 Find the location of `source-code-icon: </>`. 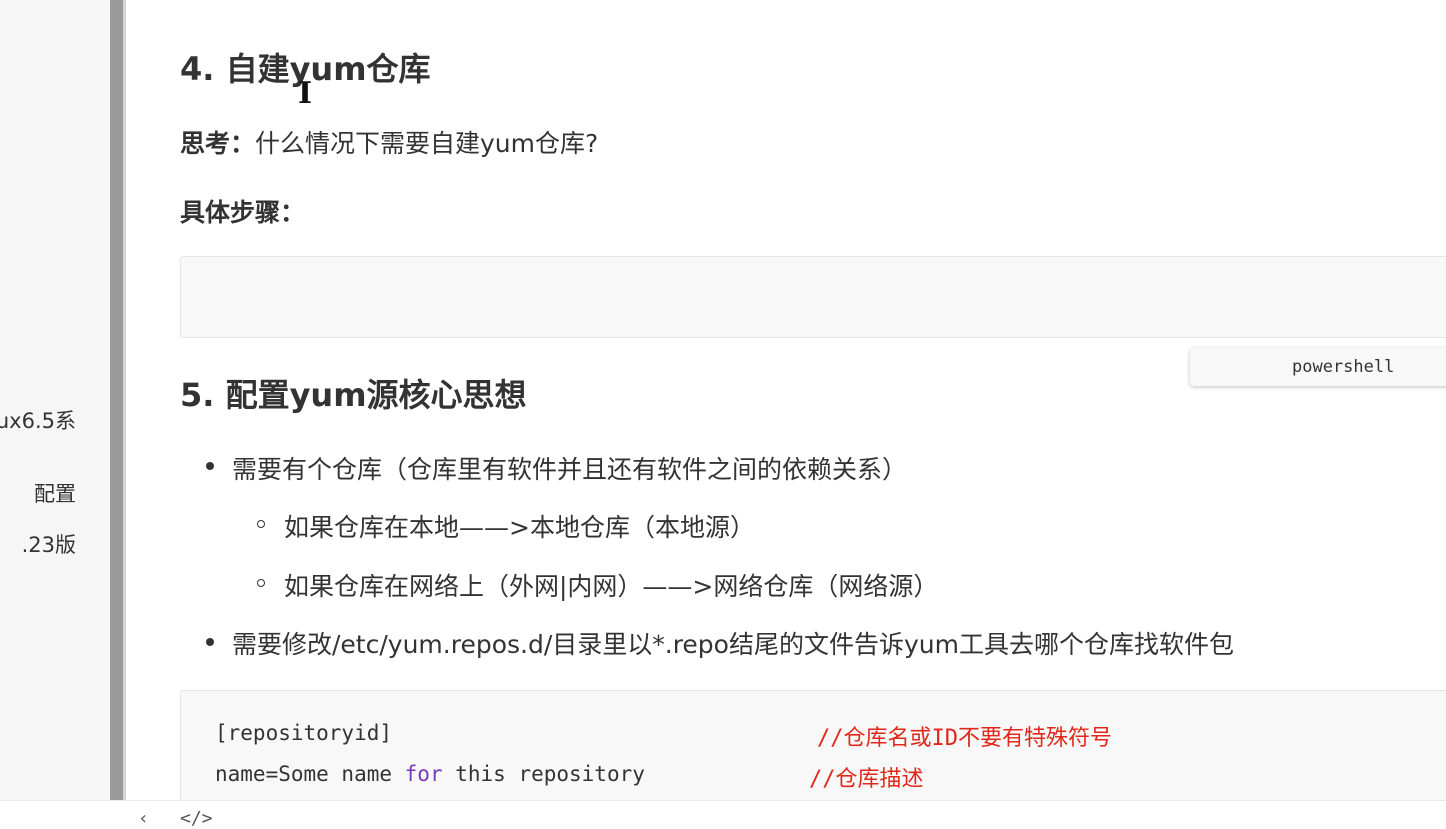

source-code-icon: </> is located at coordinates (196, 818).